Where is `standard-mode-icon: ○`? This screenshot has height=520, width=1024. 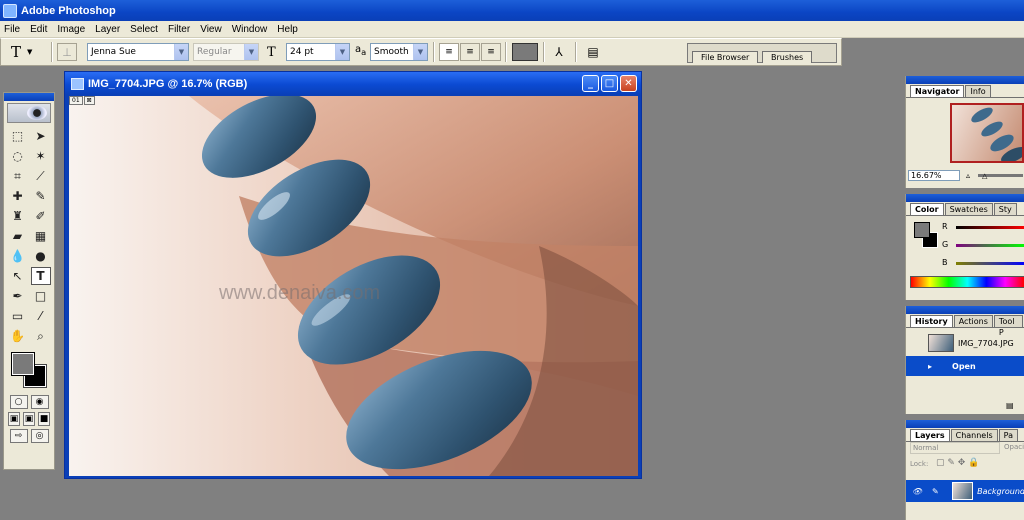 standard-mode-icon: ○ is located at coordinates (18, 402).